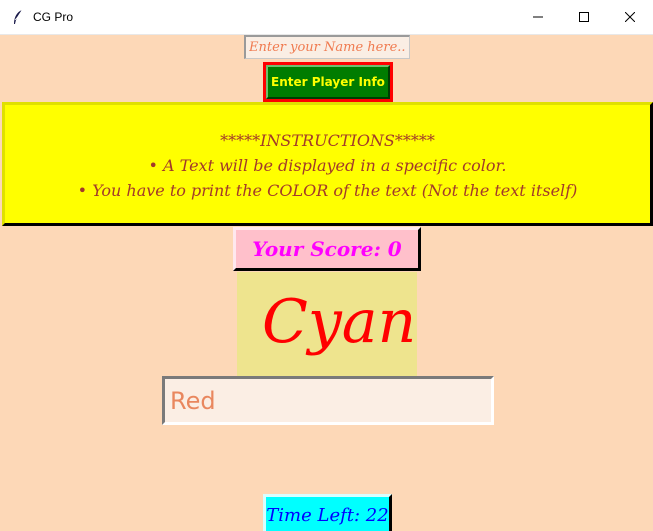  I want to click on instructions-heading: *****INSTRUCTIONS*****, so click(327, 140).